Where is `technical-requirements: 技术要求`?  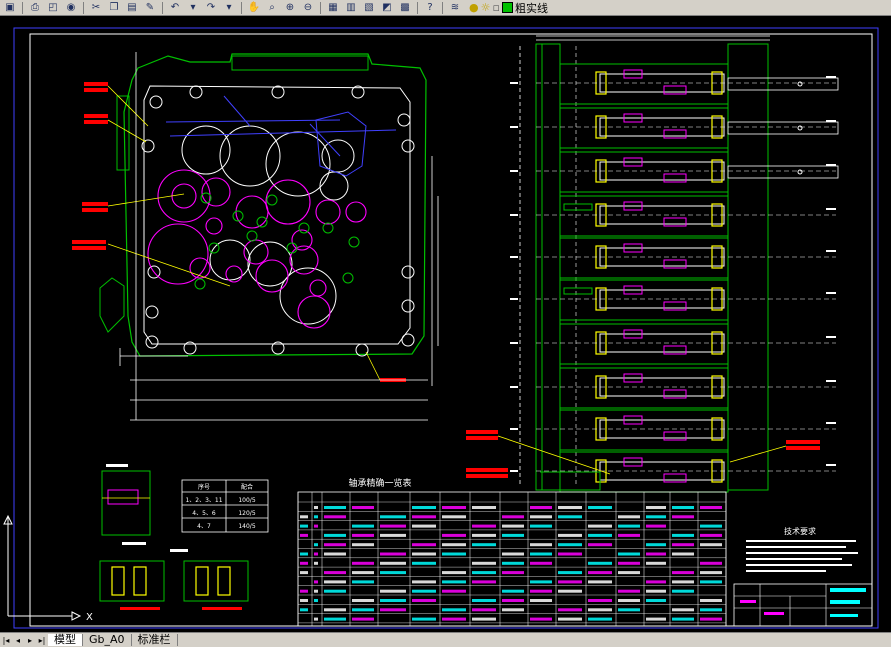
technical-requirements: 技术要求 is located at coordinates (802, 549).